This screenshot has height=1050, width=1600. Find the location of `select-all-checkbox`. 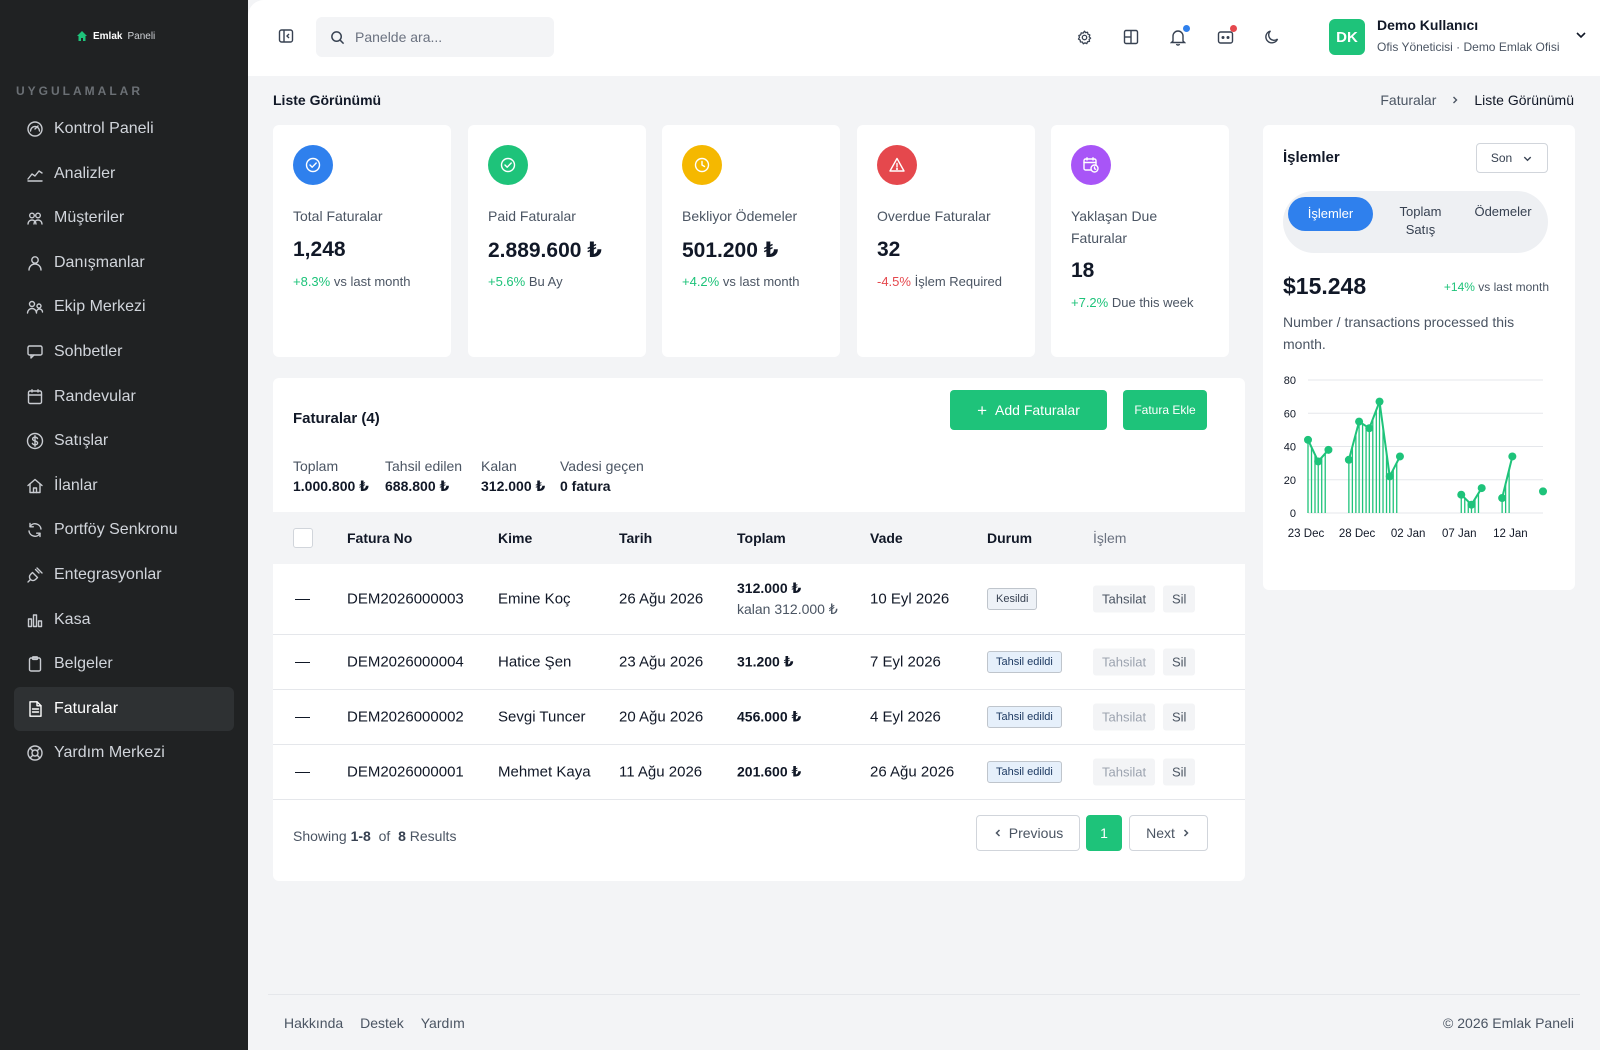

select-all-checkbox is located at coordinates (303, 538).